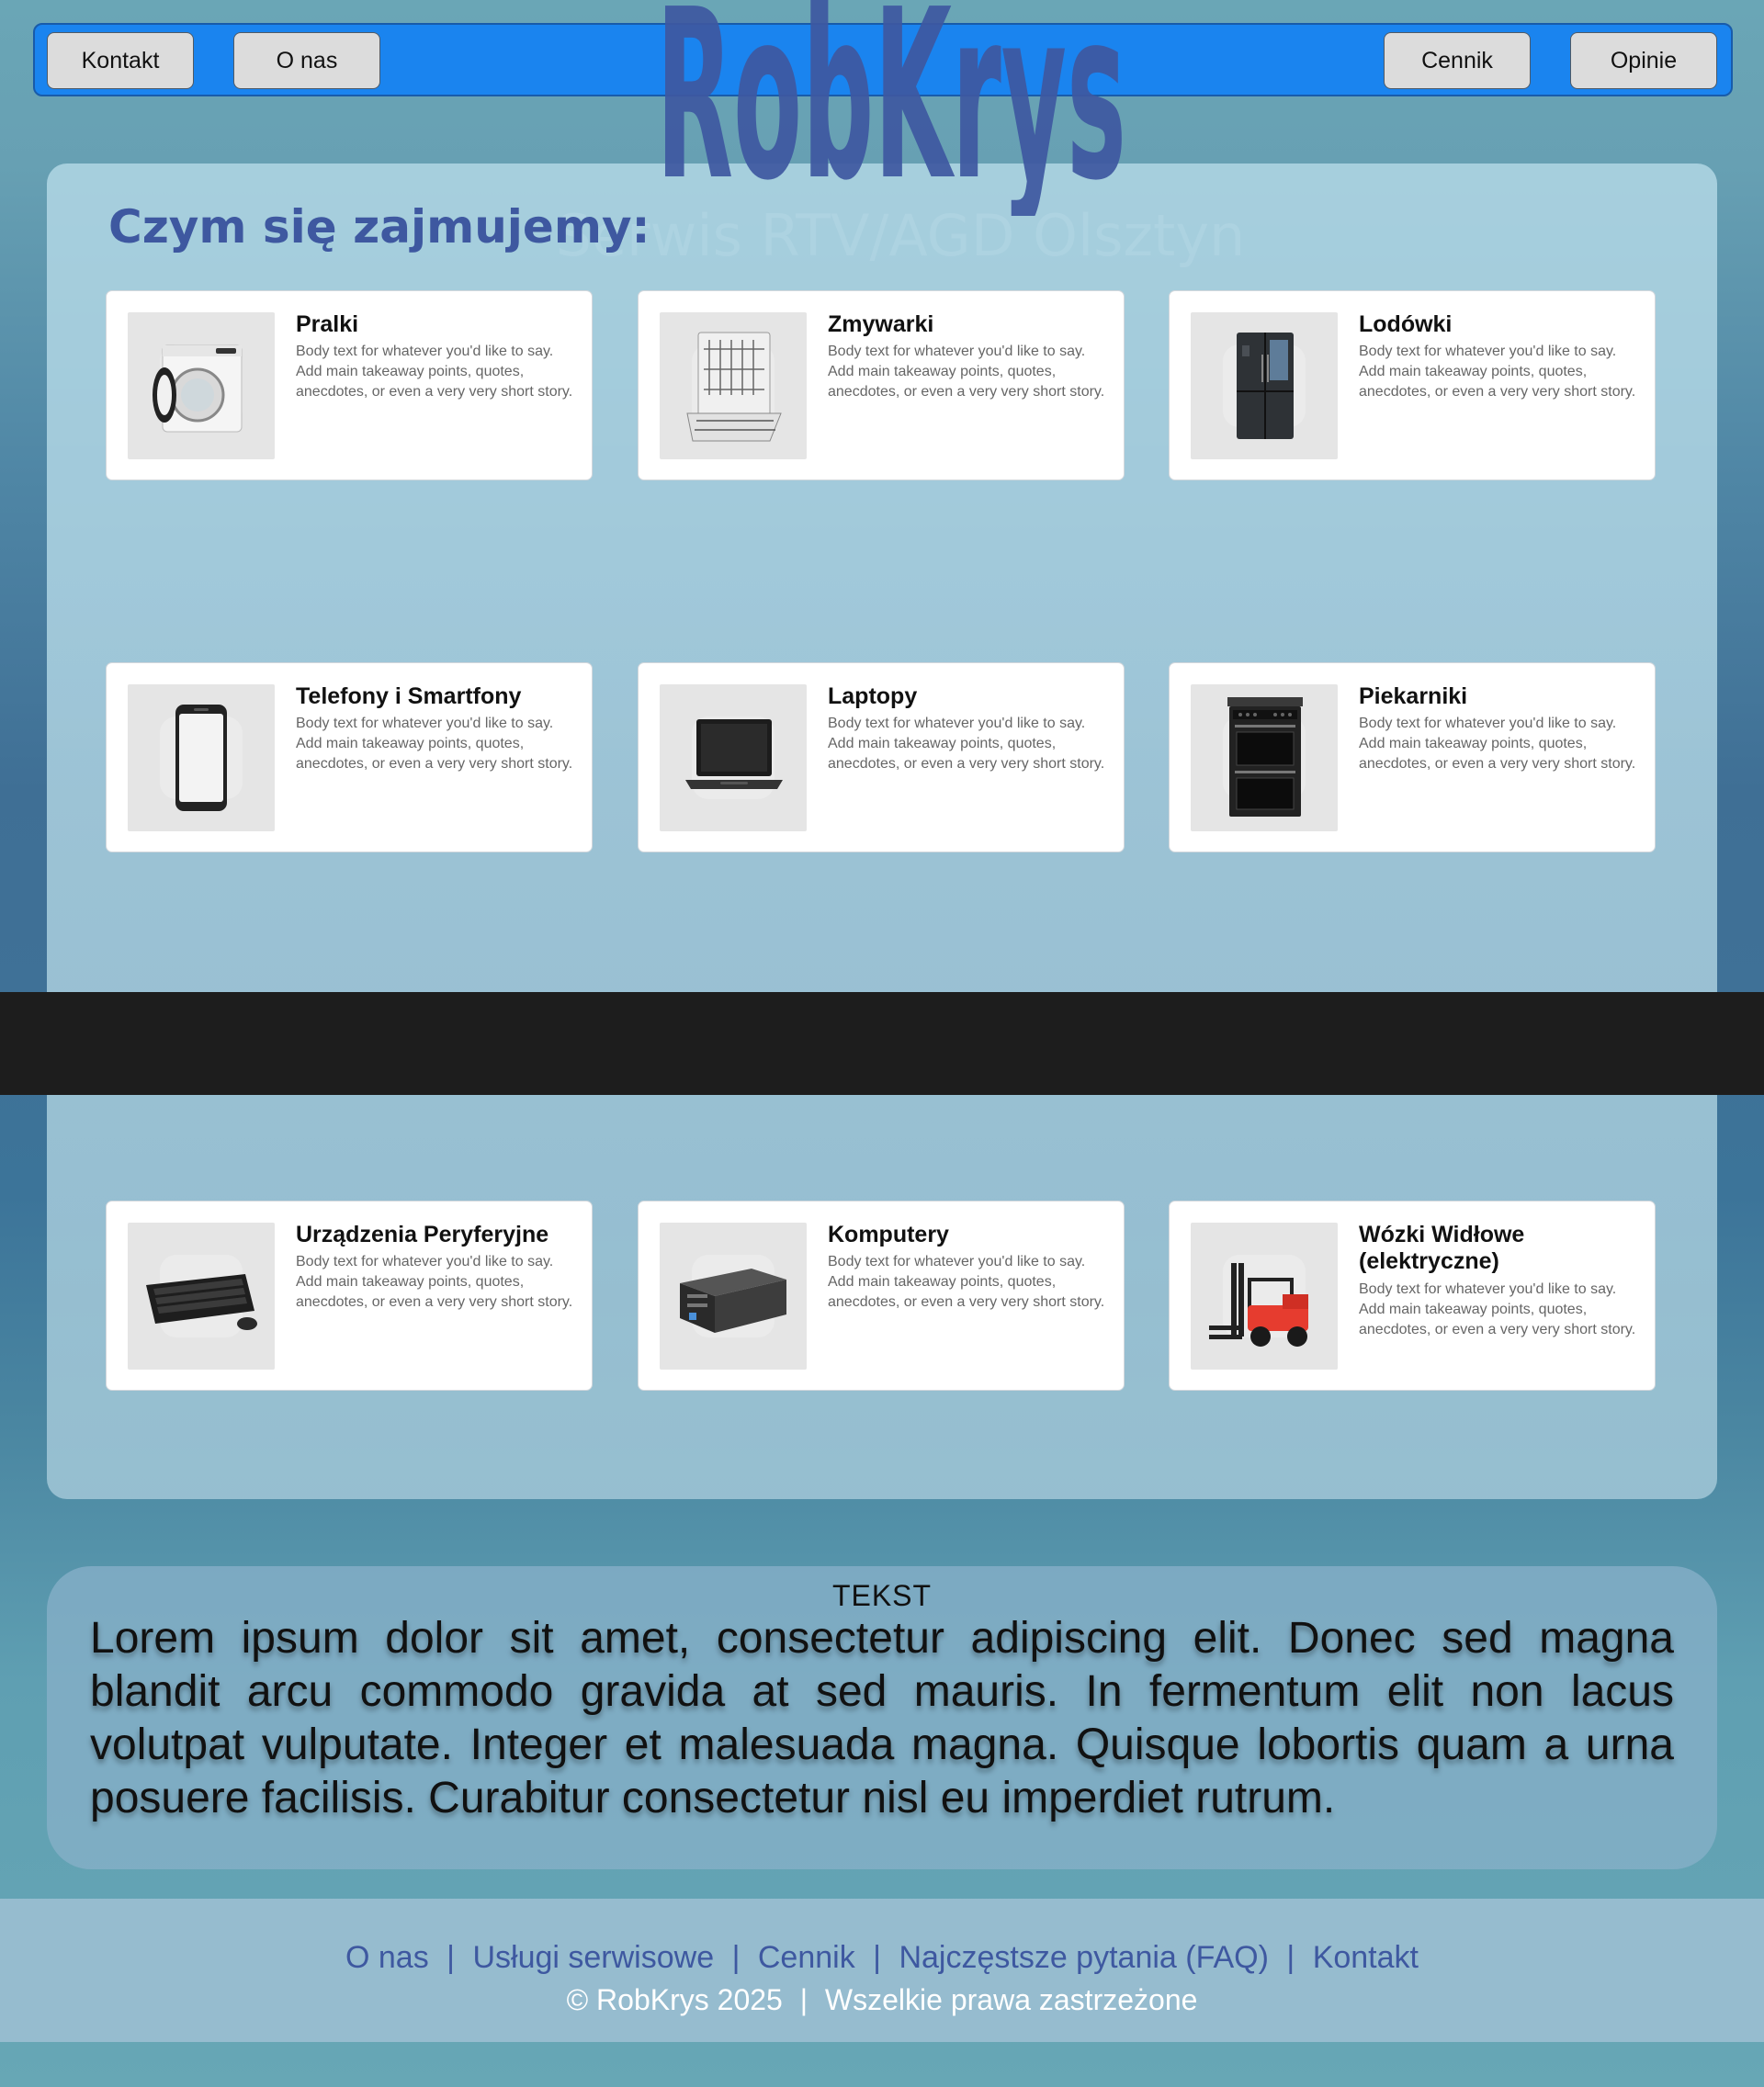 This screenshot has width=1764, height=2087. Describe the element at coordinates (409, 696) in the screenshot. I see `card-title: Telefony i Smartfony` at that location.